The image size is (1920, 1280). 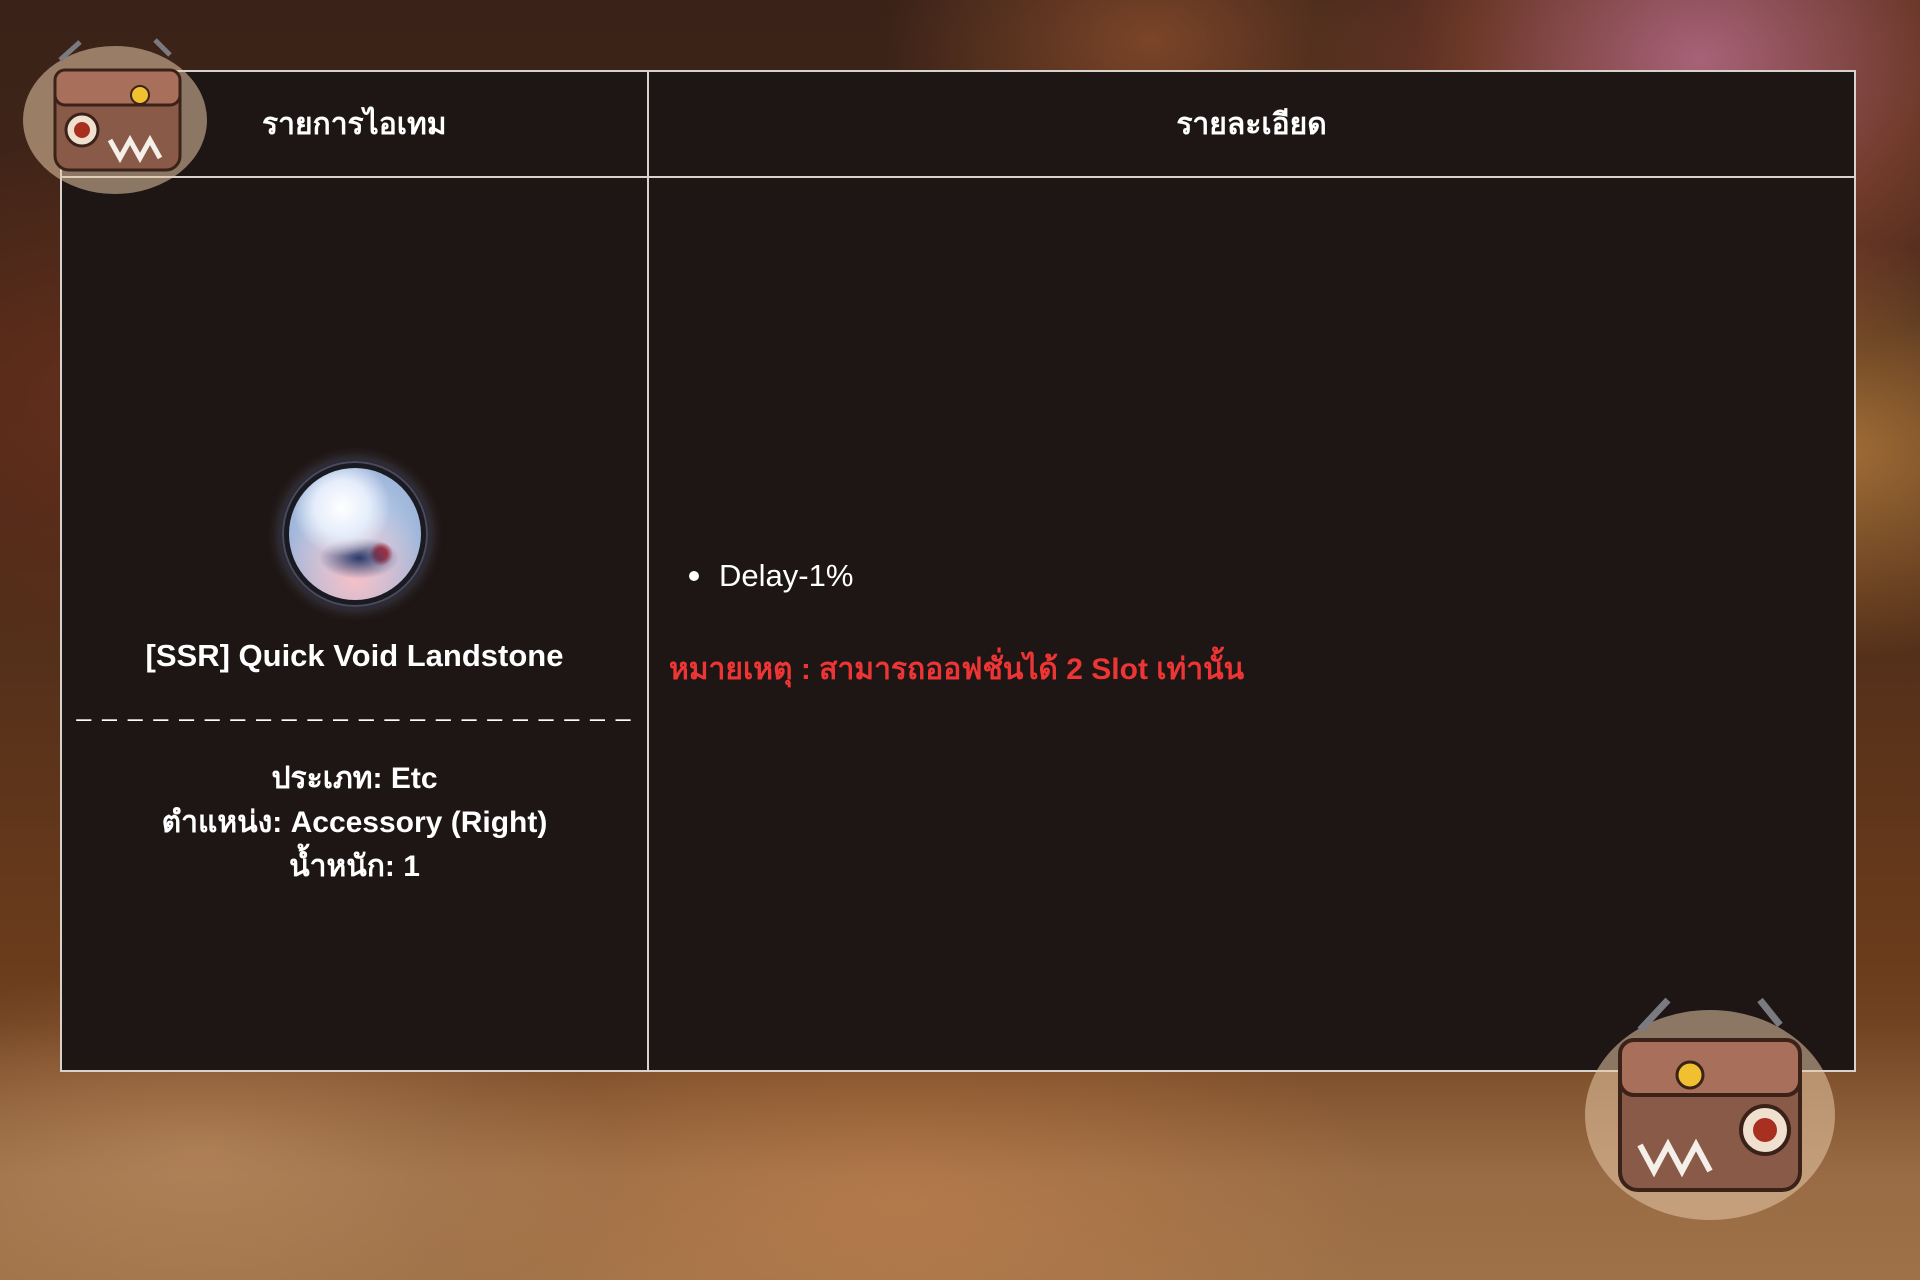 I want to click on effect-text: Delay-1%, so click(x=786, y=575).